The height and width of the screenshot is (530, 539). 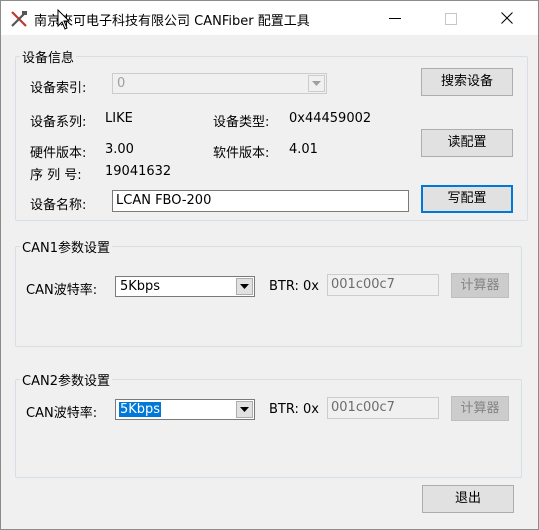 What do you see at coordinates (294, 409) in the screenshot?
I see `can2-btr-label: BTR: 0x` at bounding box center [294, 409].